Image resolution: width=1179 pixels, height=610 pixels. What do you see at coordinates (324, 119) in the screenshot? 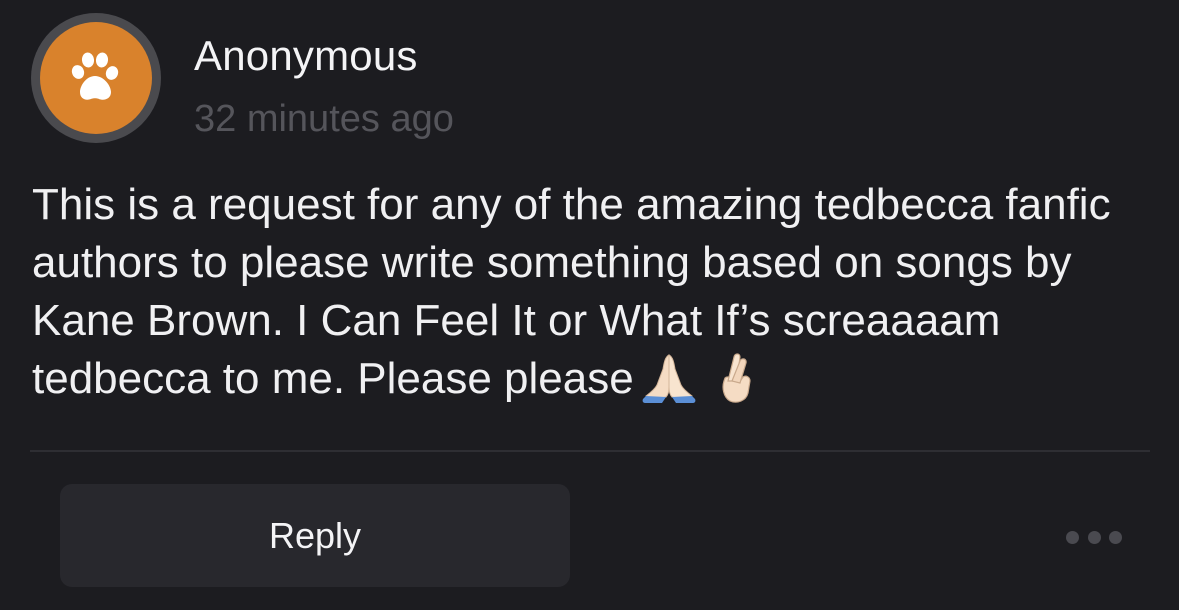
I see `post-timestamp: 32 minutes ago` at bounding box center [324, 119].